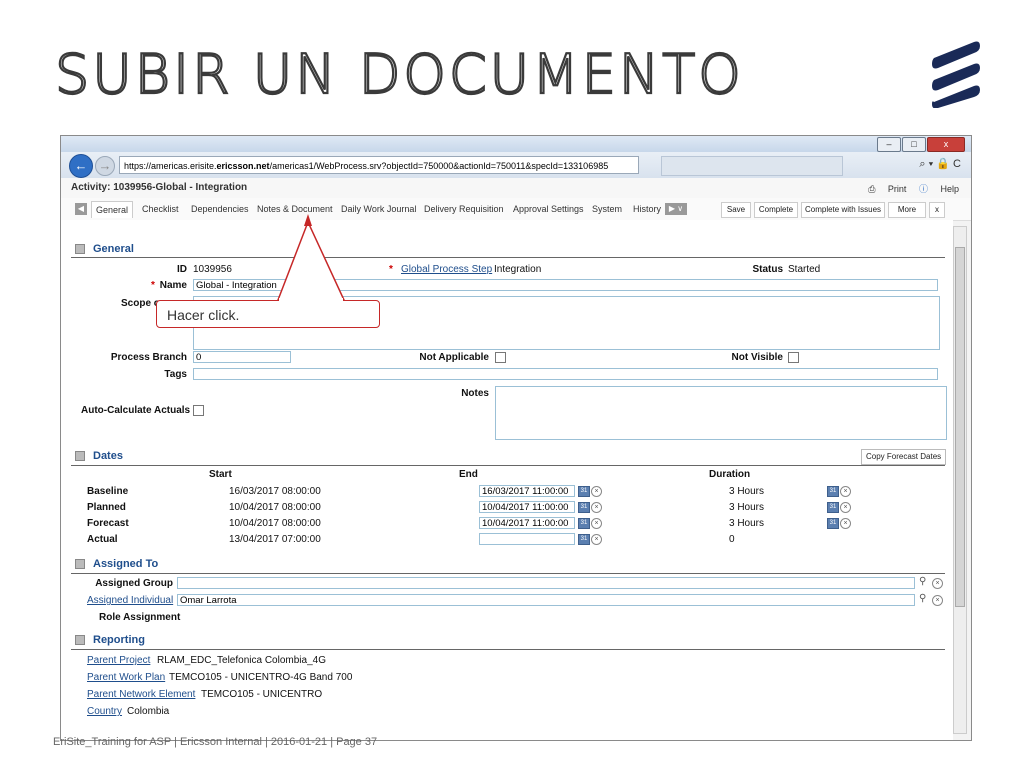 The image size is (1024, 768). I want to click on section-general-title: General, so click(113, 249).